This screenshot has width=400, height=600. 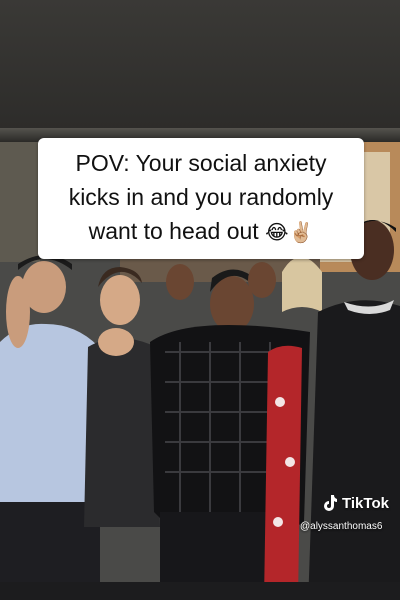 What do you see at coordinates (289, 232) in the screenshot?
I see `laughing-peace-emoji: 😂✌🏼` at bounding box center [289, 232].